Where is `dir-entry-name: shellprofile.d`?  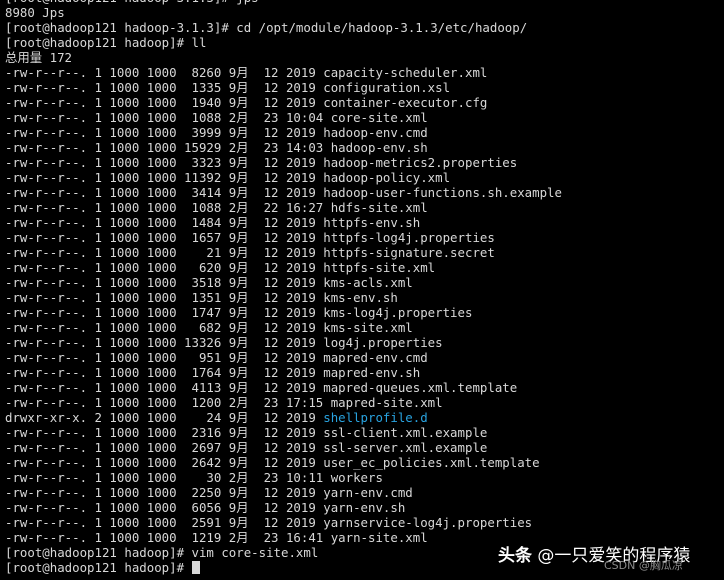 dir-entry-name: shellprofile.d is located at coordinates (375, 417).